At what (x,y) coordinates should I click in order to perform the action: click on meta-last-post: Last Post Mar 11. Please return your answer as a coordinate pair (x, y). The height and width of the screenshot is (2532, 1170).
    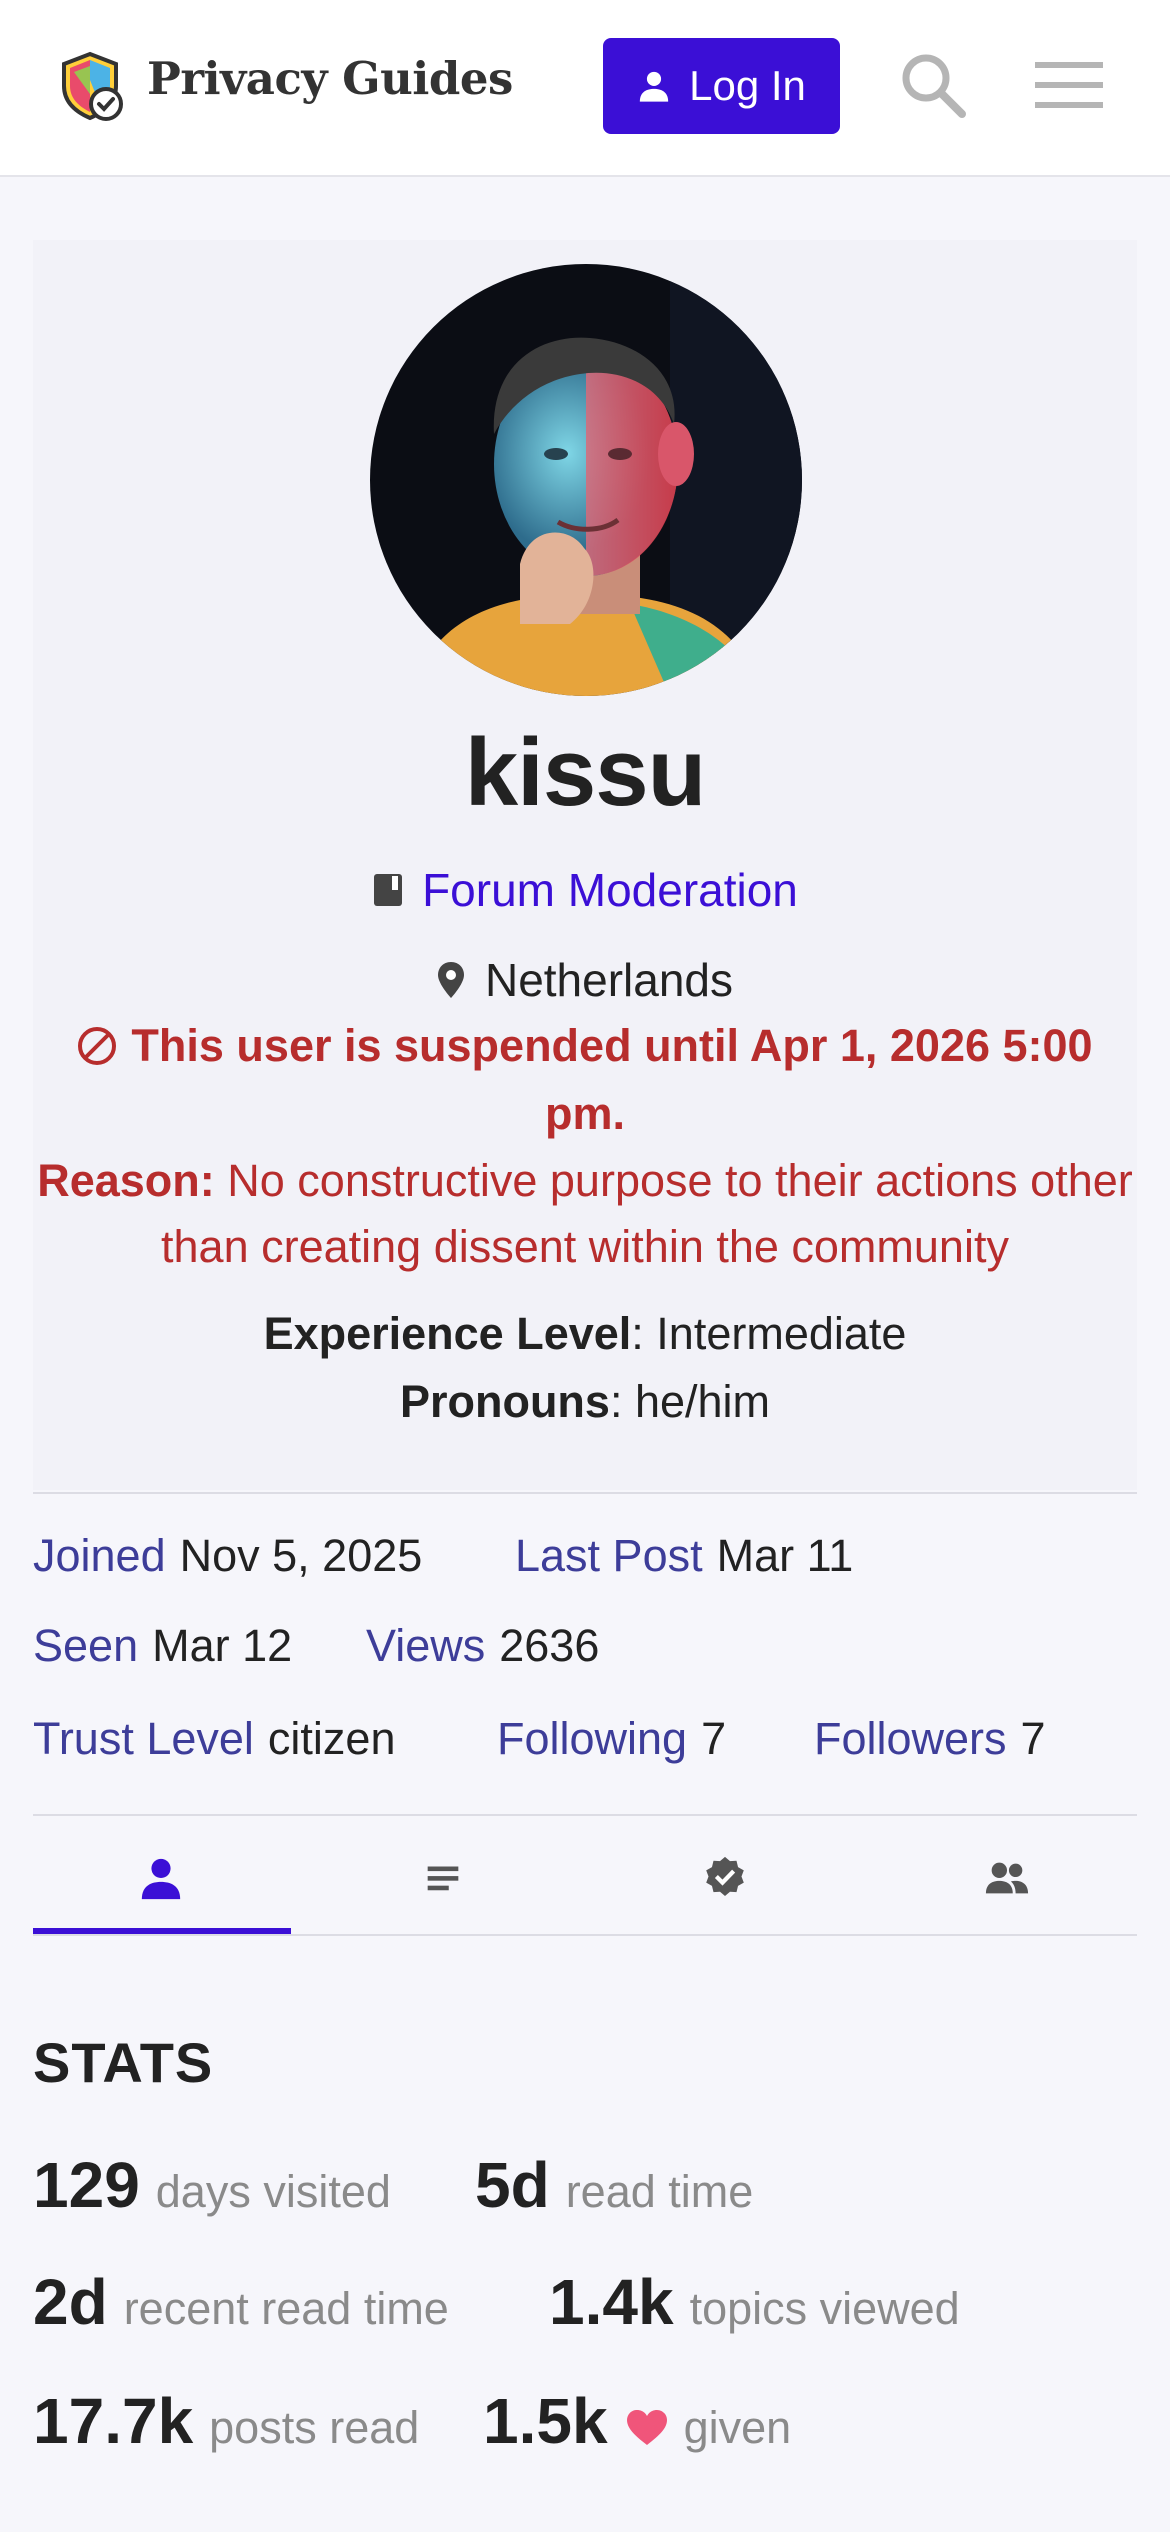
    Looking at the image, I should click on (684, 1556).